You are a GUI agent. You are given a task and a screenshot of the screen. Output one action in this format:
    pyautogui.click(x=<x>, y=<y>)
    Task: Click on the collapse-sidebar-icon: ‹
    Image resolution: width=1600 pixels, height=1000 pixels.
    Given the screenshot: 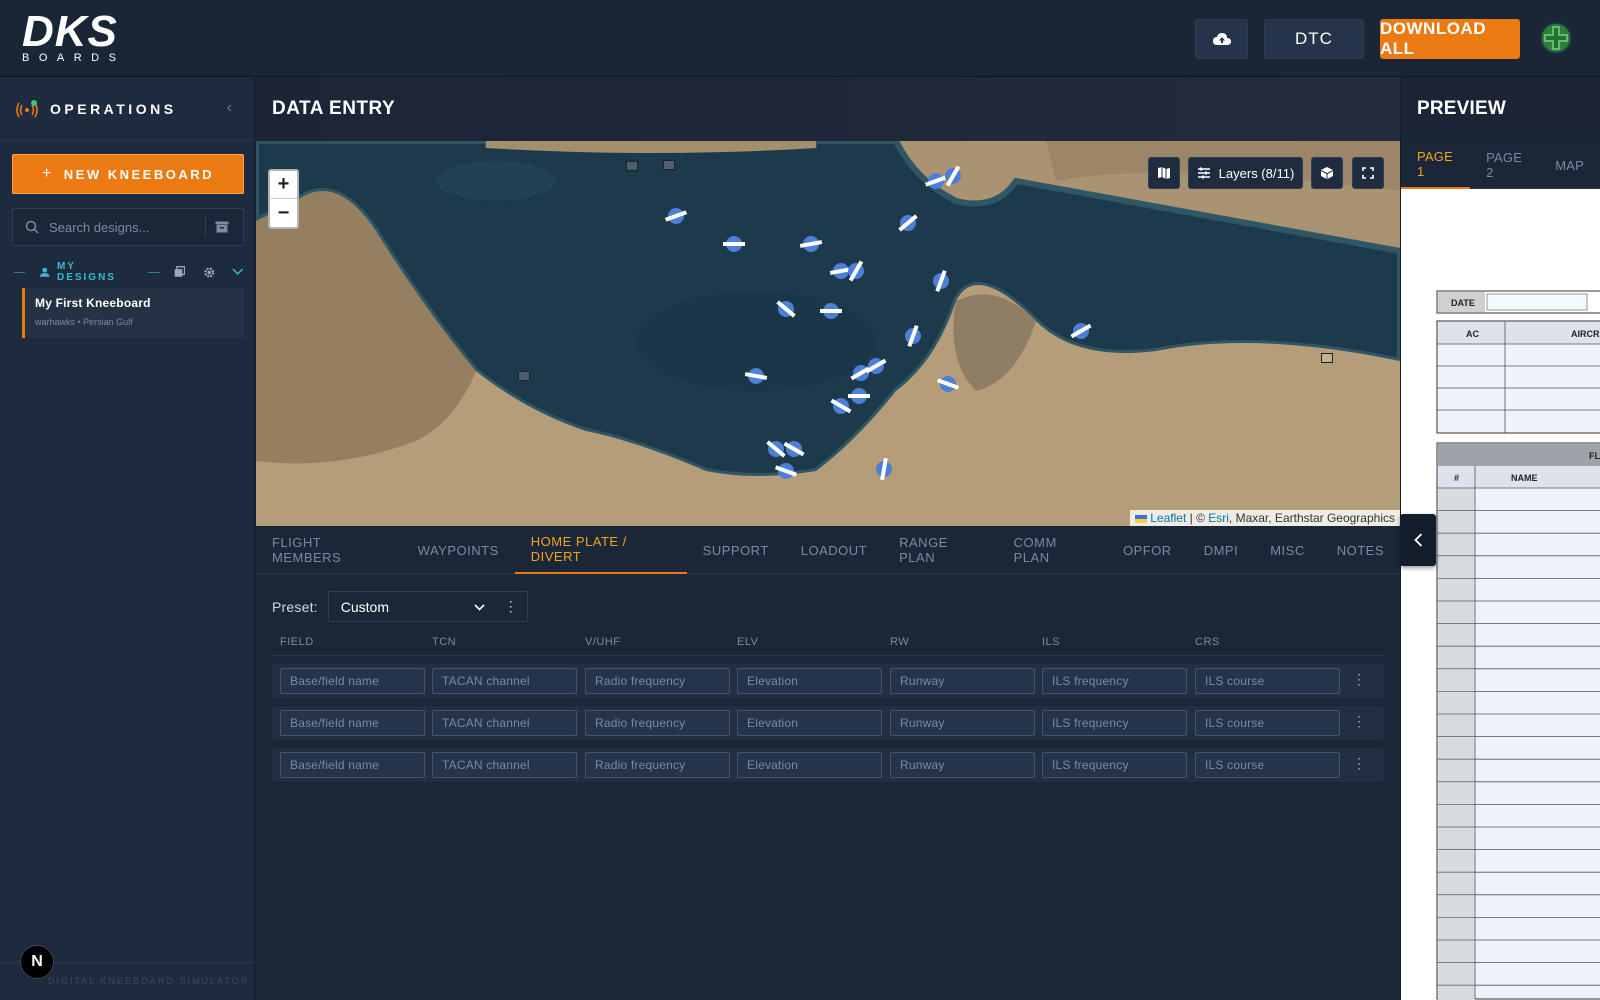 What is the action you would take?
    pyautogui.click(x=229, y=108)
    